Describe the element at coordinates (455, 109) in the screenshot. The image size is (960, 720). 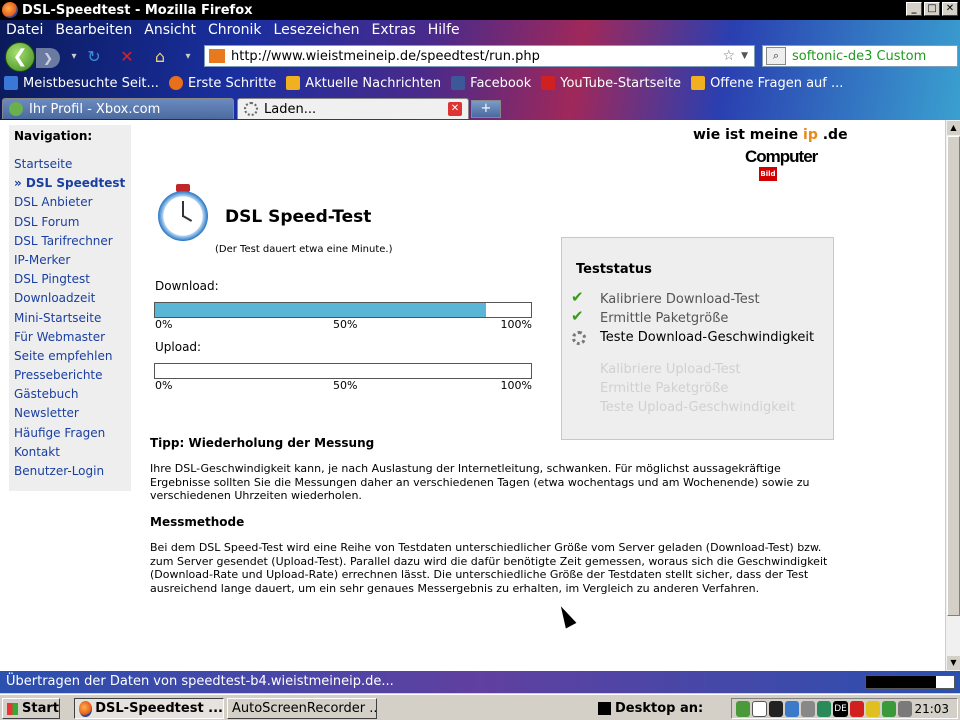
I see `tab-close-icon: ✕` at that location.